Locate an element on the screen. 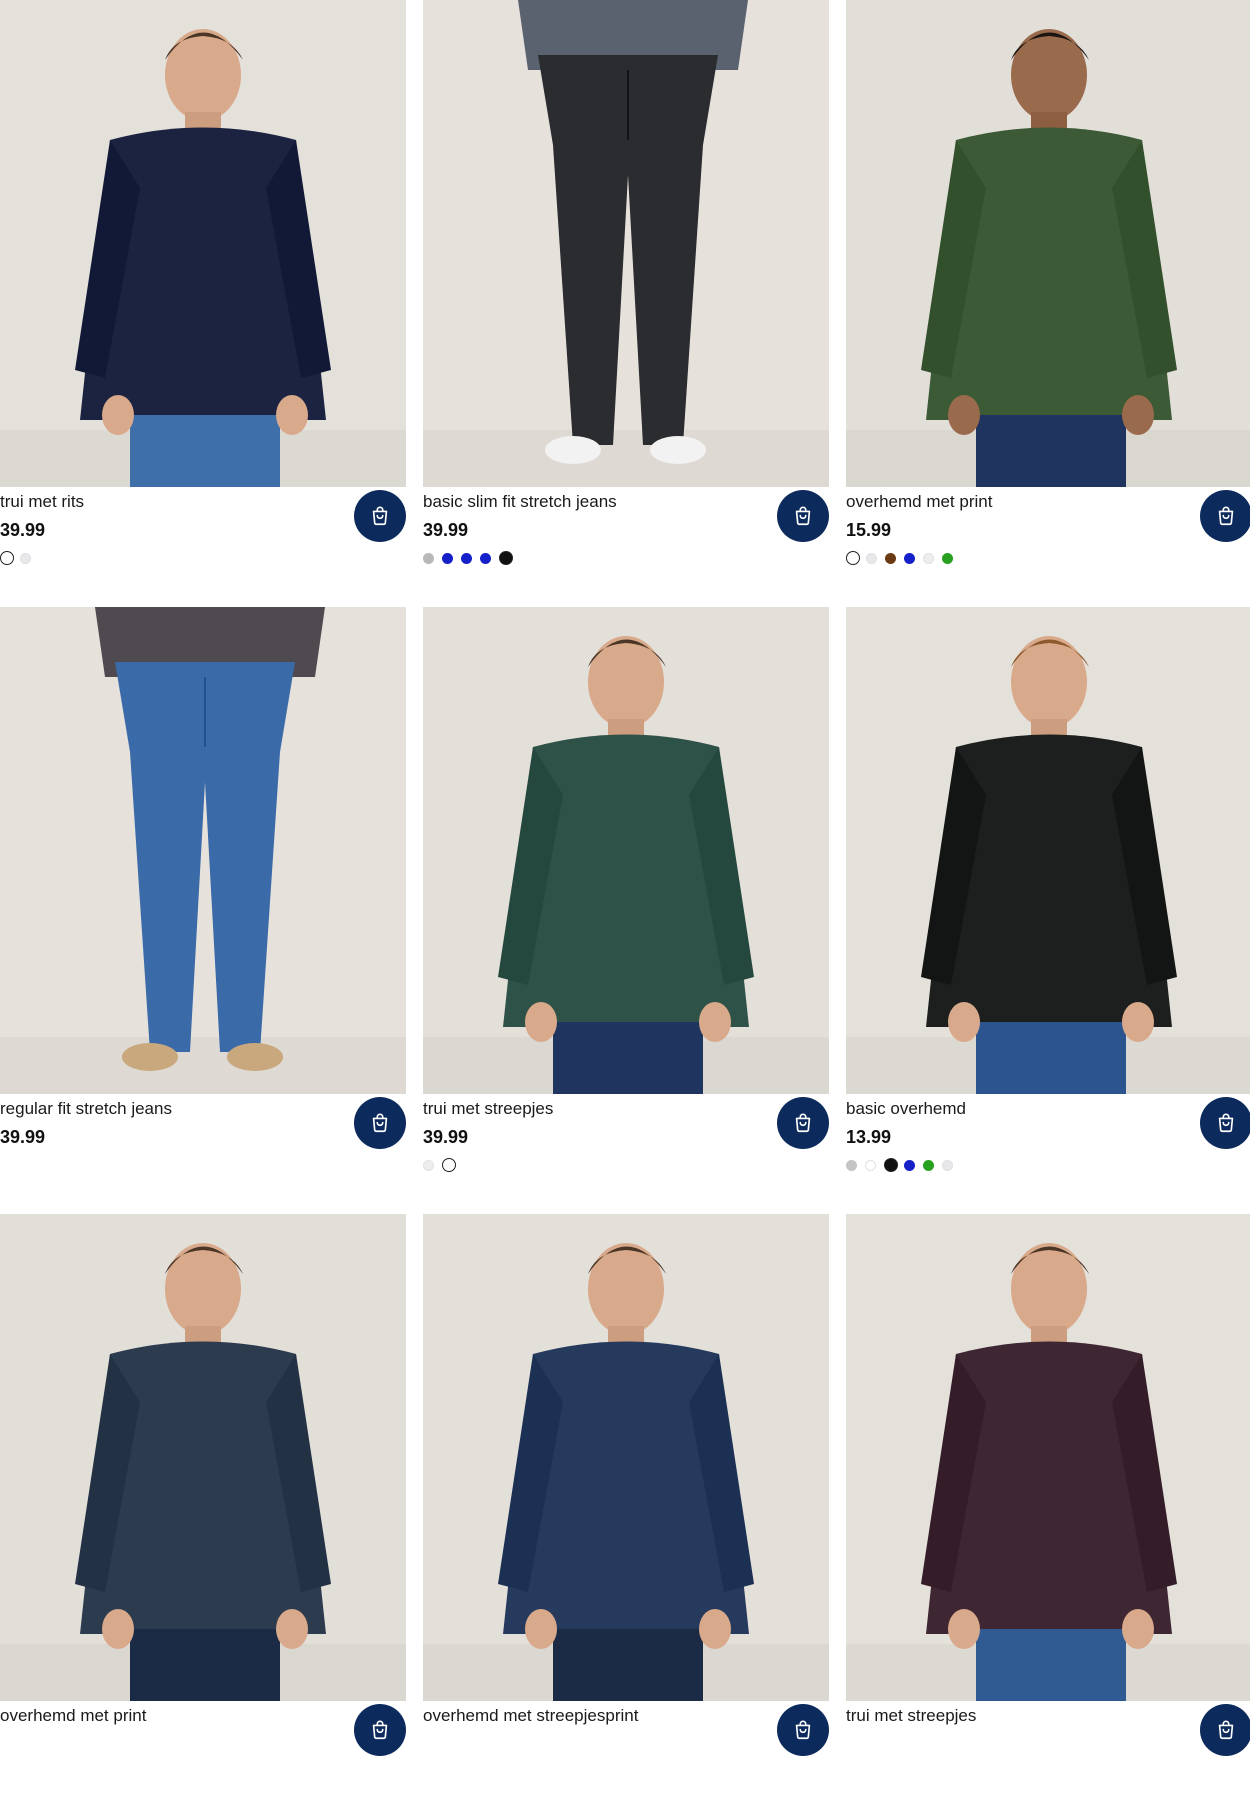 The width and height of the screenshot is (1250, 1814). product-price: 15.99 is located at coordinates (869, 530).